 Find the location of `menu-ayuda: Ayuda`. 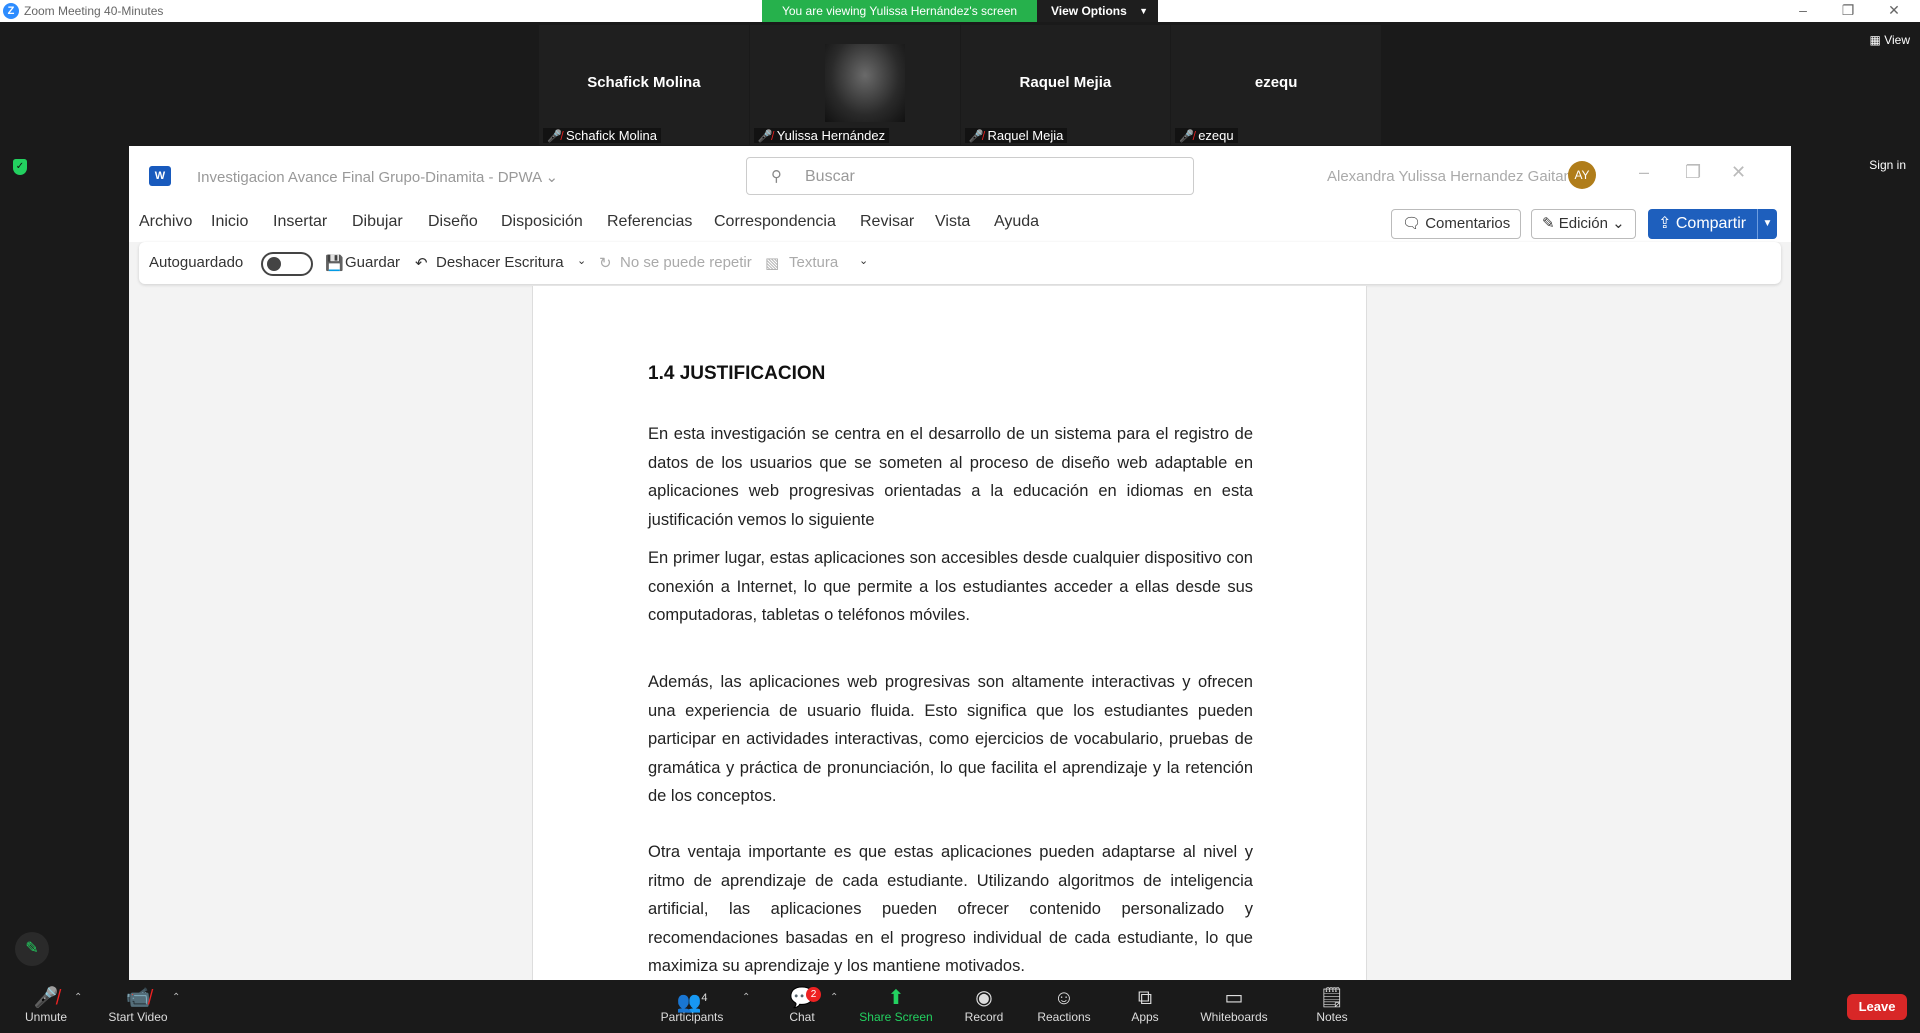

menu-ayuda: Ayuda is located at coordinates (1016, 222).